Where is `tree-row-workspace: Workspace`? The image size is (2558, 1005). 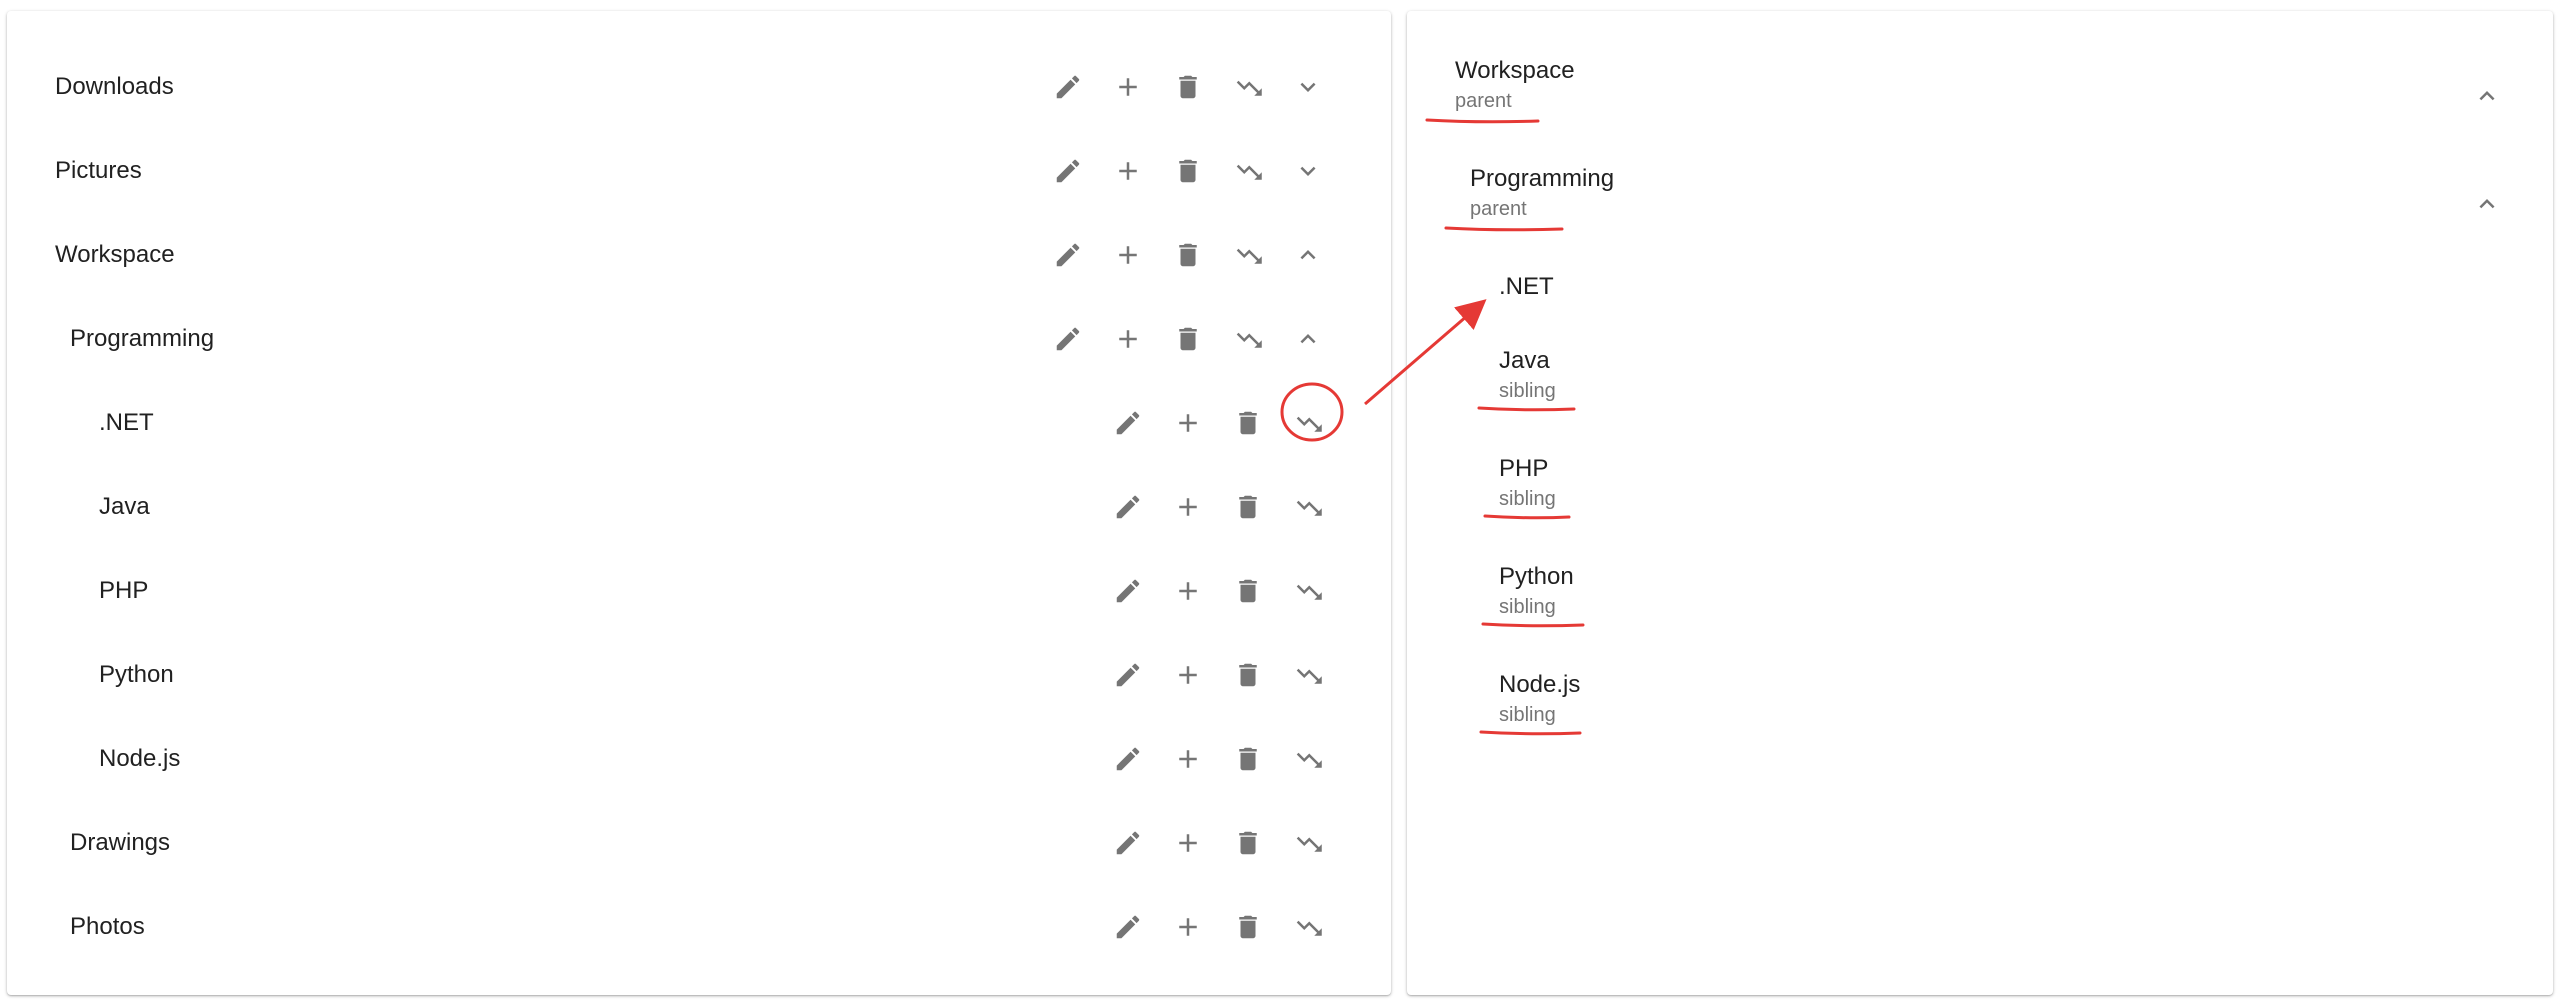
tree-row-workspace: Workspace is located at coordinates (699, 255).